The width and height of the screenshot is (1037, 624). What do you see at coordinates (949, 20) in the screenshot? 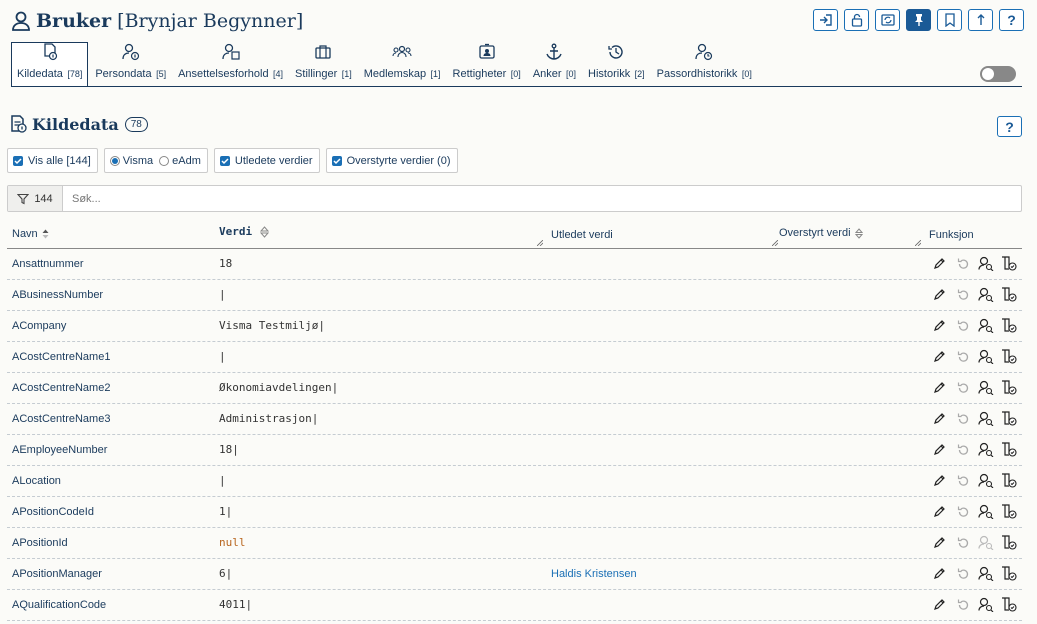
I see `bookmark-button` at bounding box center [949, 20].